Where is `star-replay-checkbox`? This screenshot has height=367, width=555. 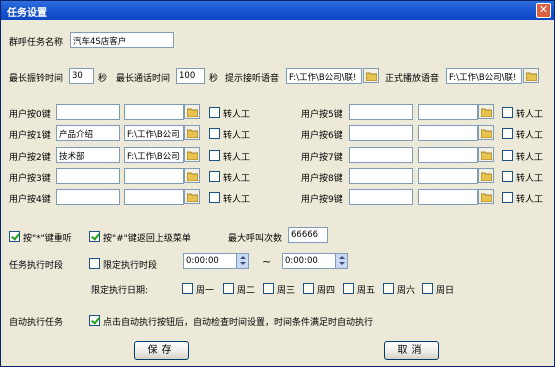
star-replay-checkbox is located at coordinates (14, 236).